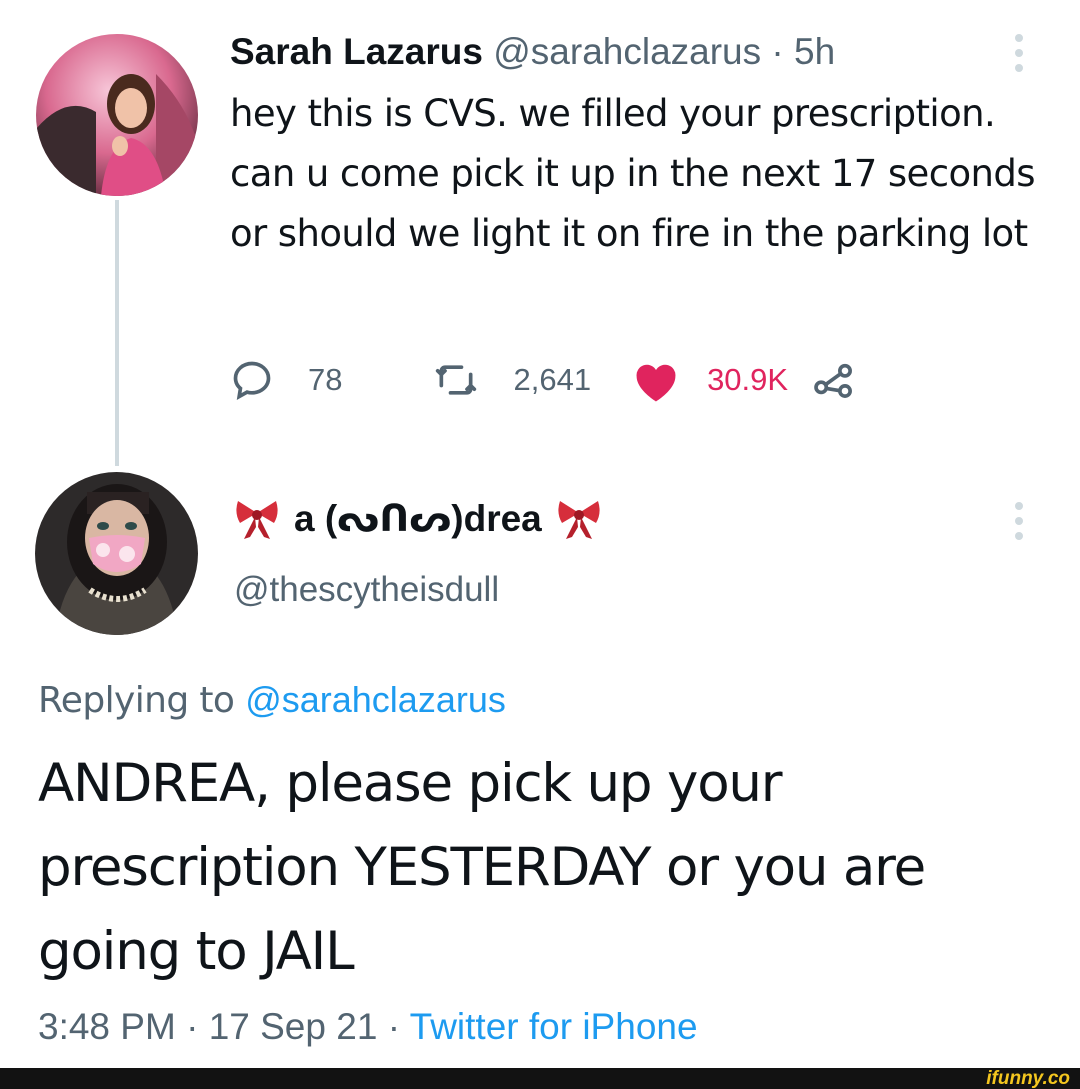 The image size is (1080, 1089). Describe the element at coordinates (117, 115) in the screenshot. I see `sarah-avatar` at that location.